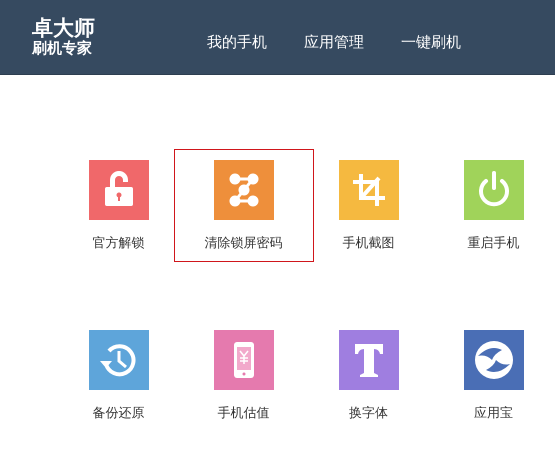 Image resolution: width=555 pixels, height=463 pixels. I want to click on nav-link: 我的手机, so click(237, 42).